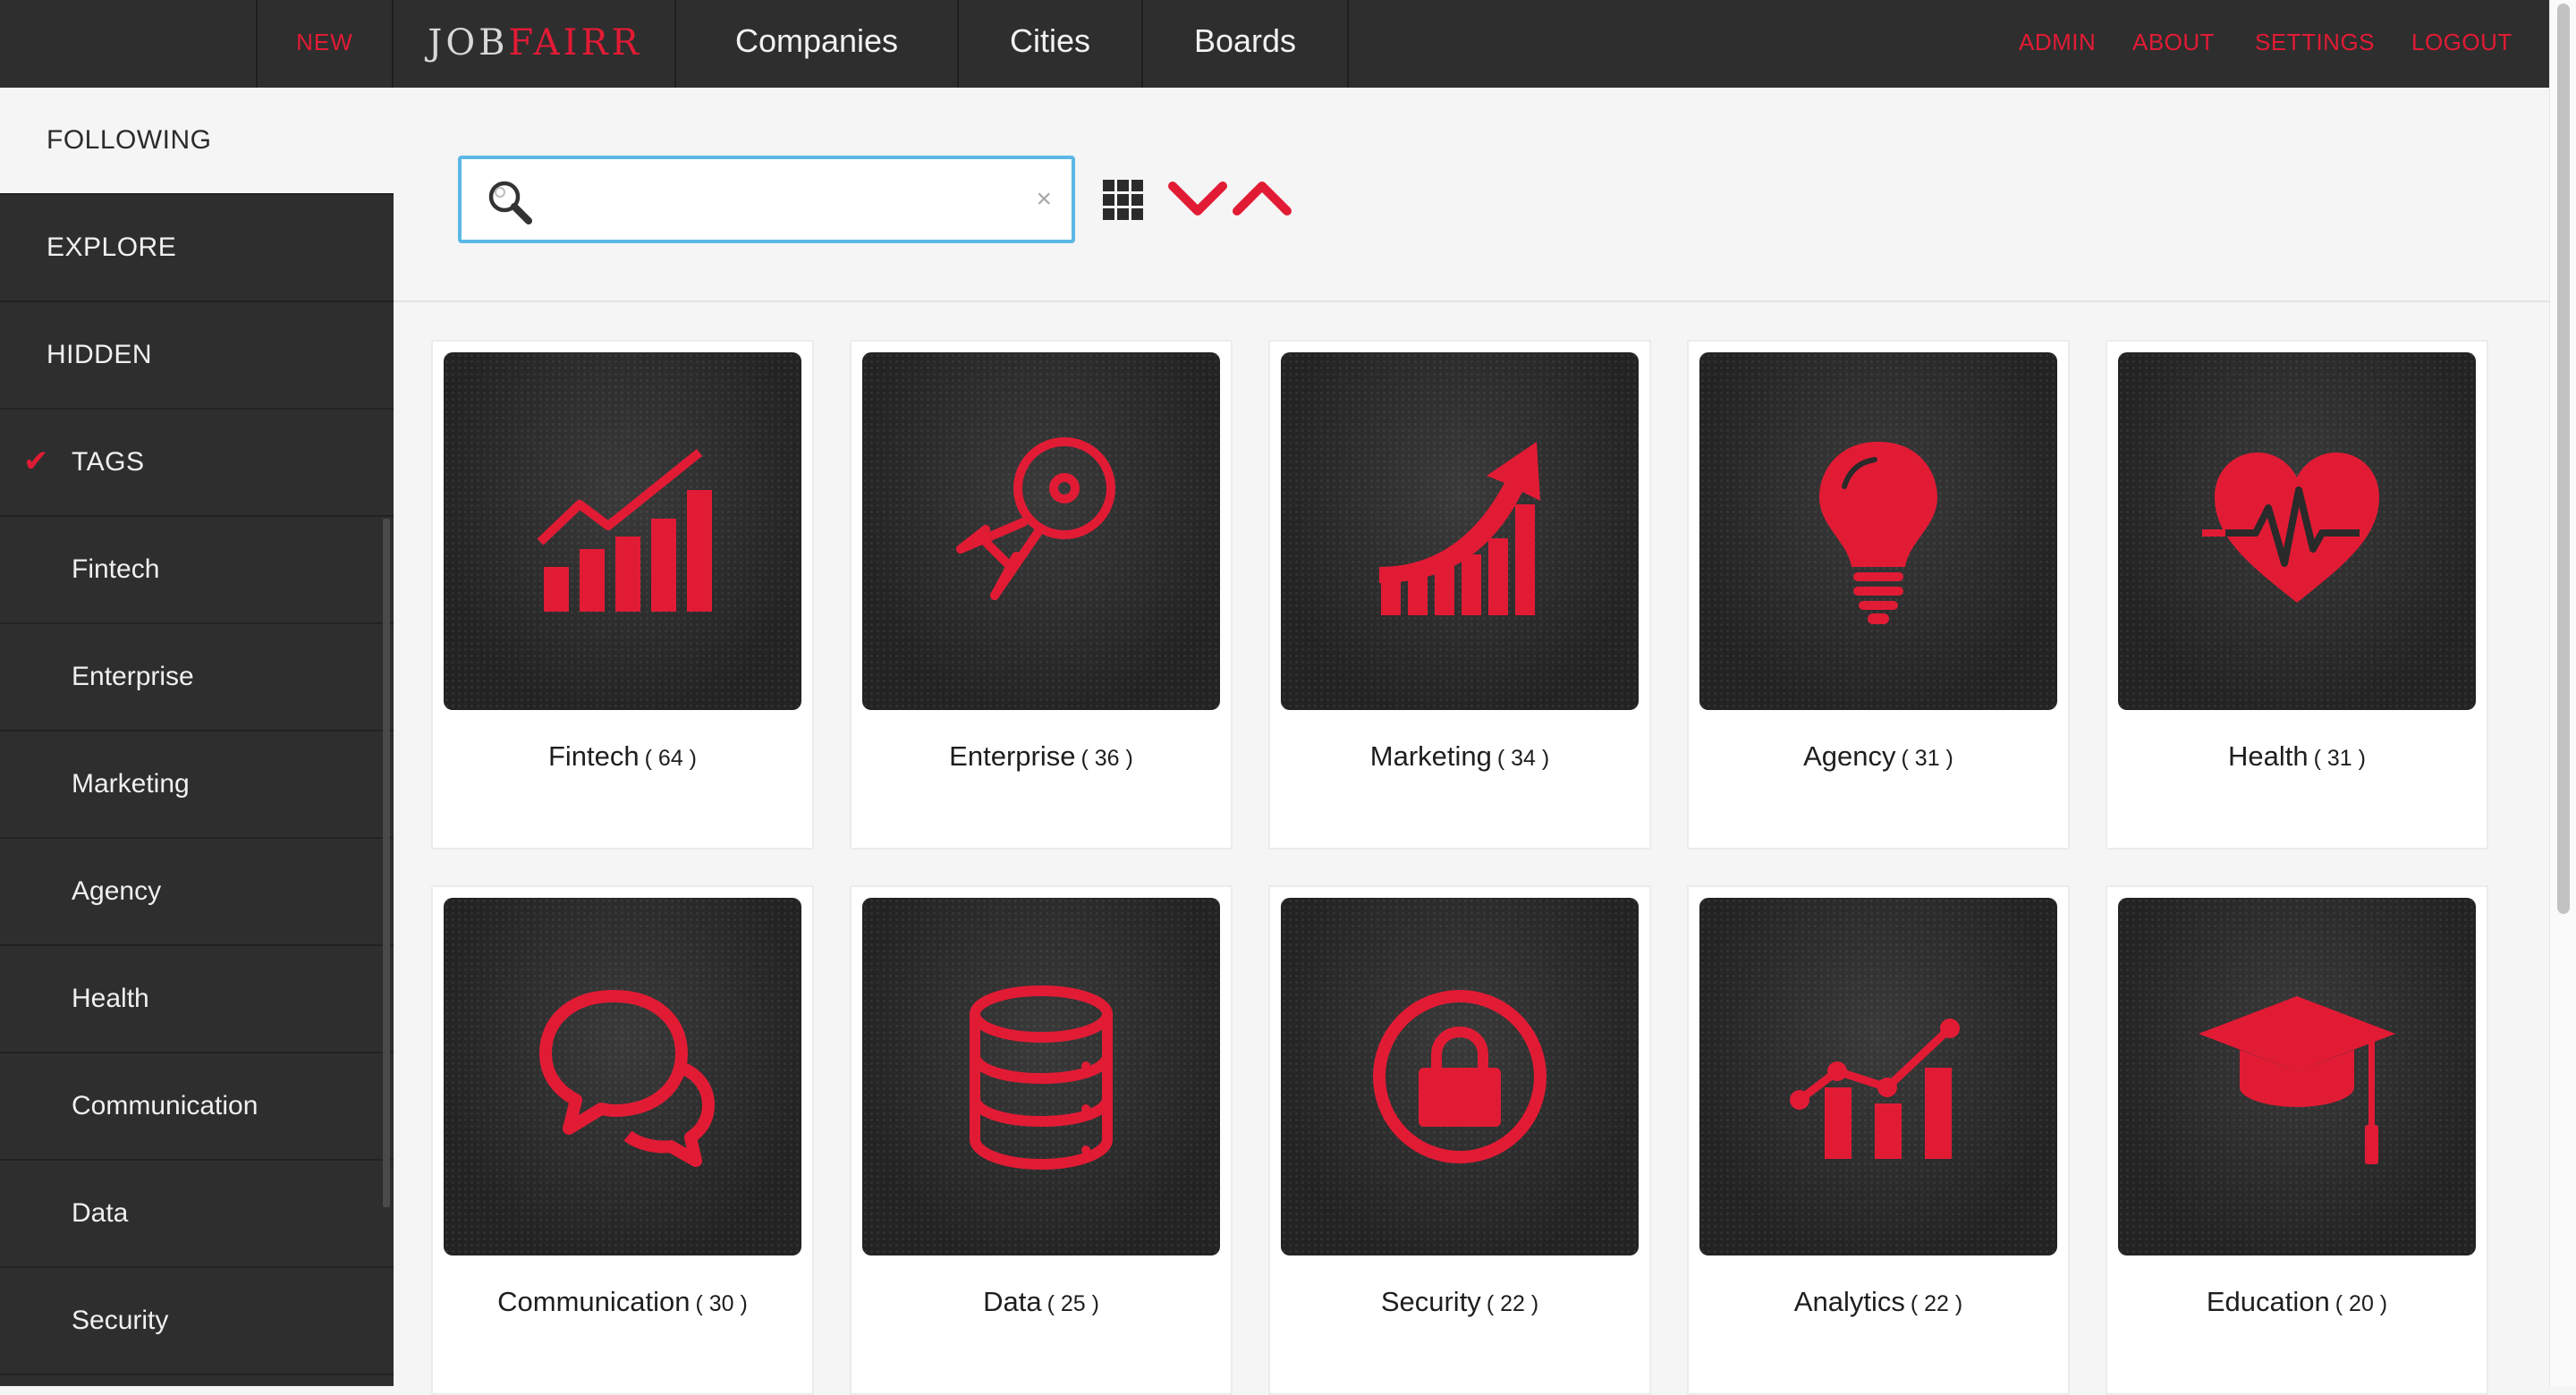 The width and height of the screenshot is (2576, 1395). I want to click on sidebar-item-label: Security, so click(120, 1320).